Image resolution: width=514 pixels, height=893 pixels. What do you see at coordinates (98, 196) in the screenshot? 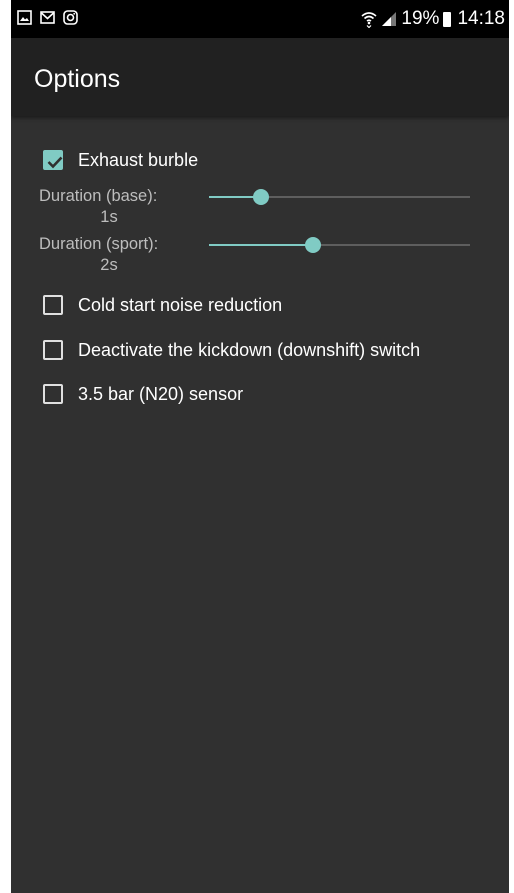
I see `duration-base-label: Duration (base):` at bounding box center [98, 196].